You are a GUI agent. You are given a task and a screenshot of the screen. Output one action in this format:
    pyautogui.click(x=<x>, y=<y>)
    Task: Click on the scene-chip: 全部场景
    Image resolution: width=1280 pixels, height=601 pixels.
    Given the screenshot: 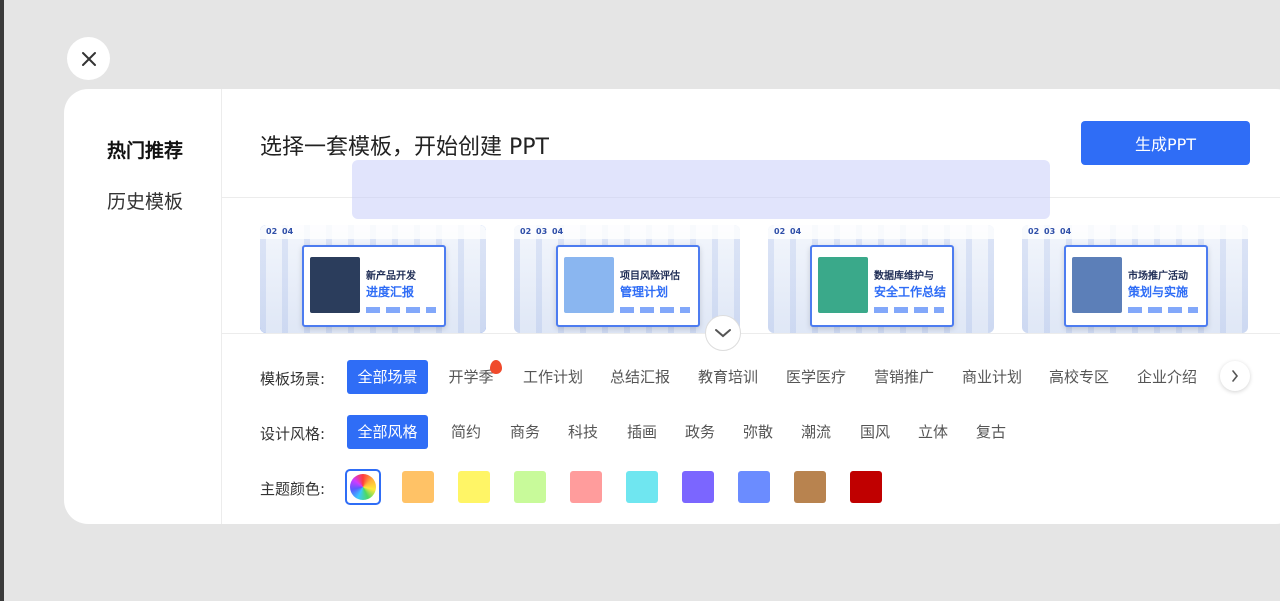 What is the action you would take?
    pyautogui.click(x=387, y=377)
    